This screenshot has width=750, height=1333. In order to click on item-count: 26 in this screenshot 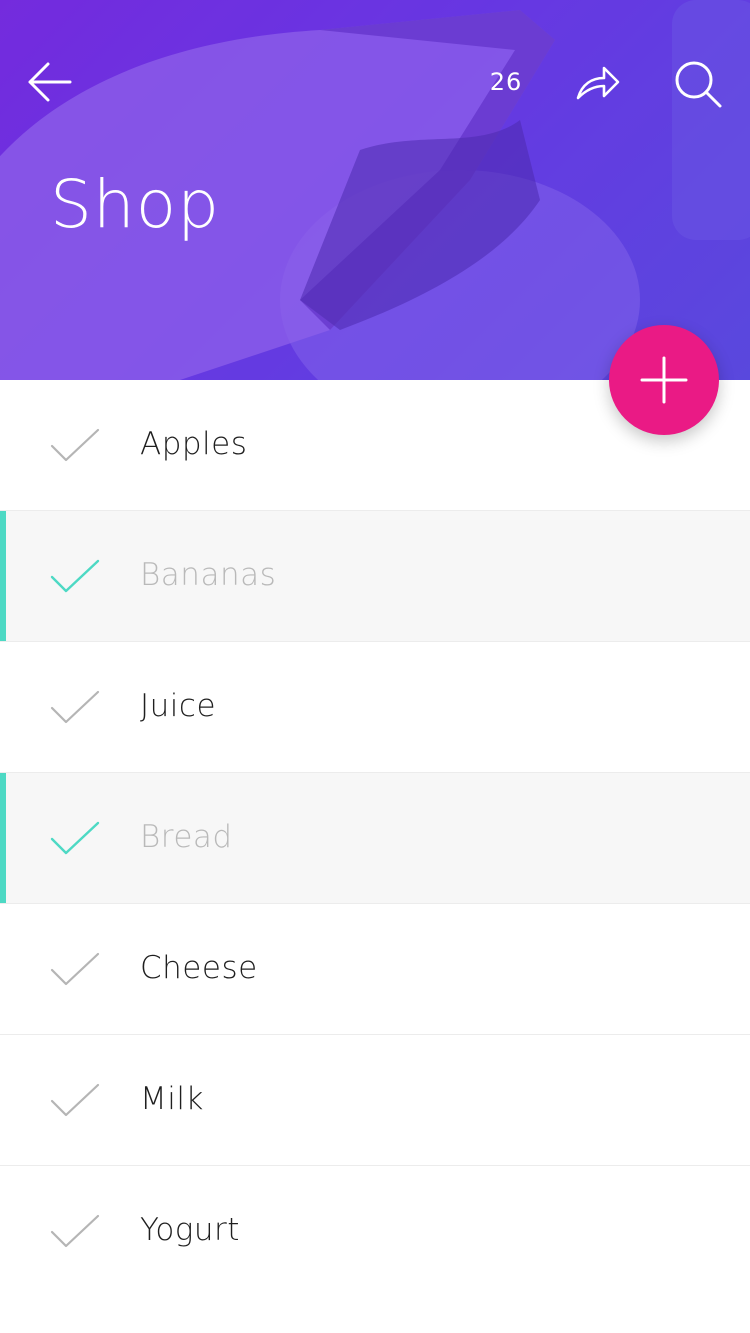, I will do `click(506, 82)`.